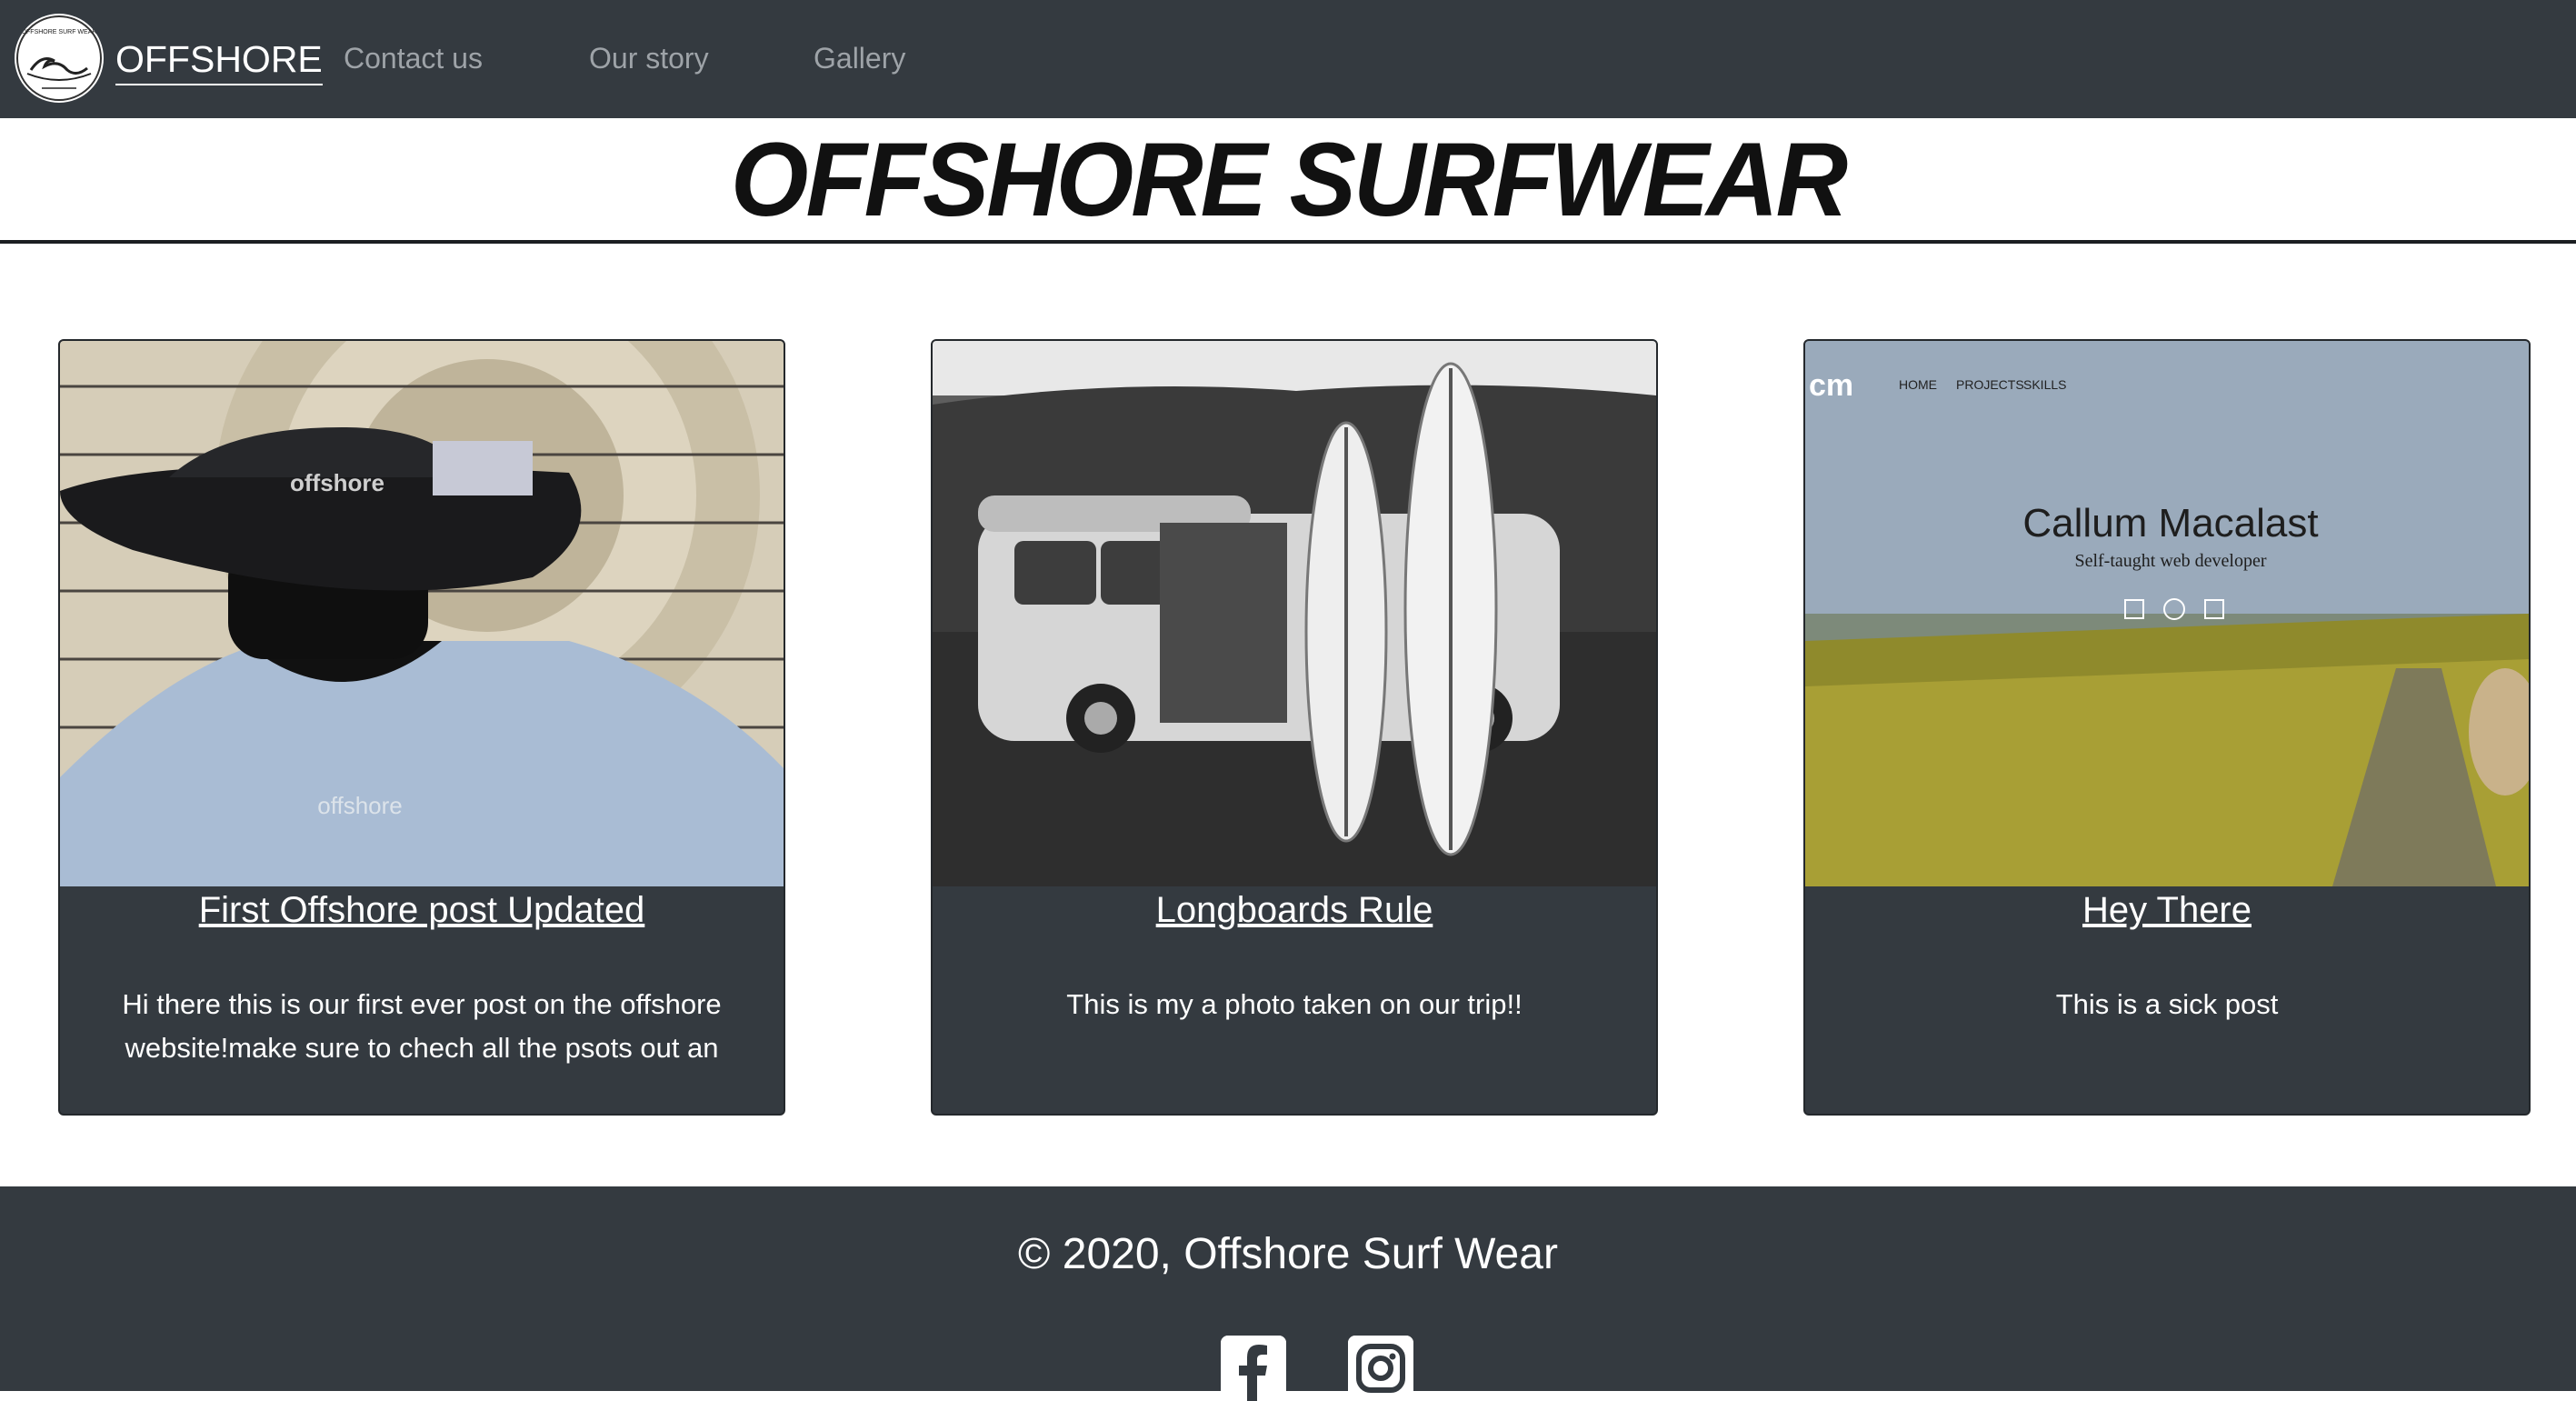 Image resolution: width=2576 pixels, height=1401 pixels. Describe the element at coordinates (2170, 561) in the screenshot. I see `site-hero-tagline: Self-taught web developer` at that location.